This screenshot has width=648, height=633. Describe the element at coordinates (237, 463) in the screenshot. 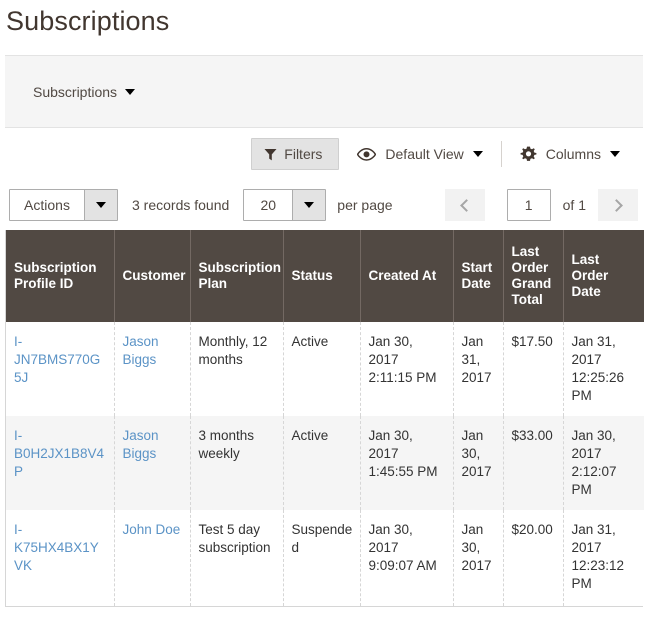

I see `cell-plan: 3 months weekly` at that location.